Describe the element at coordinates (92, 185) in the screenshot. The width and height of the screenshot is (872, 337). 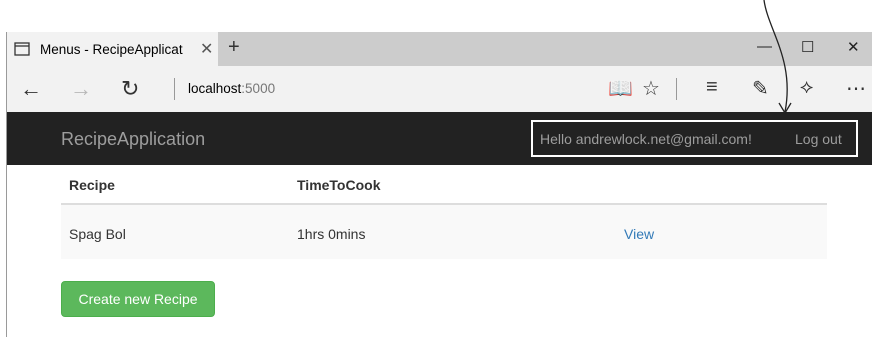
I see `column-header-recipe: Recipe` at that location.